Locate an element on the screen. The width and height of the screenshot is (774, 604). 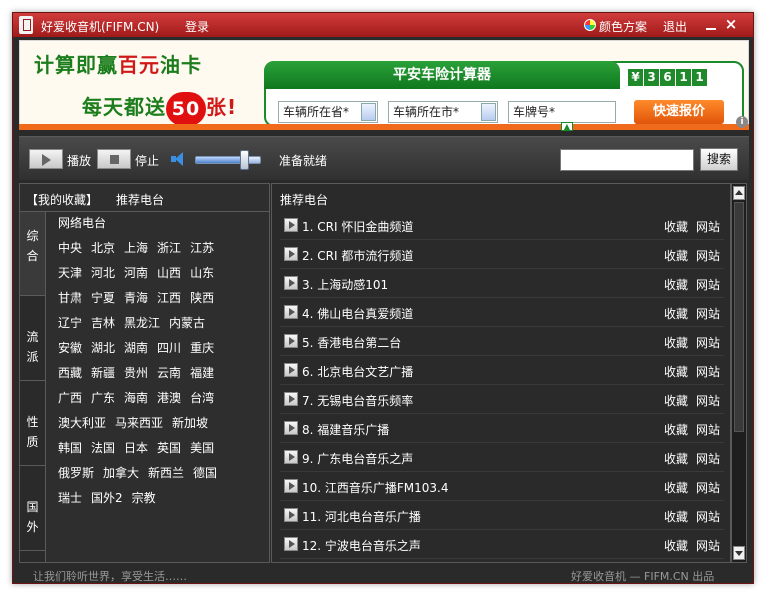
region-item: 新疆 is located at coordinates (103, 372).